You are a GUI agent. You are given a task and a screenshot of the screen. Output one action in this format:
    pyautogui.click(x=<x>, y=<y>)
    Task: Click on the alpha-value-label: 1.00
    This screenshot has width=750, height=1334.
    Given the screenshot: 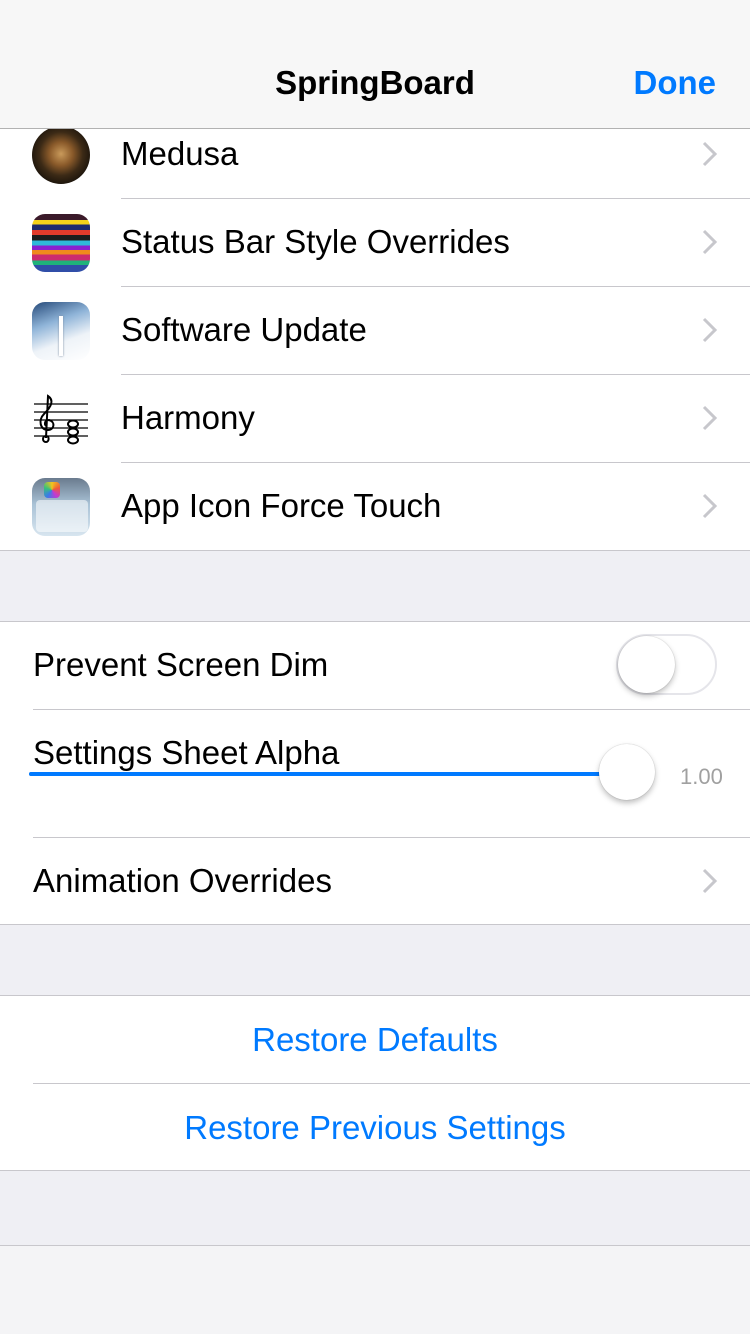 What is the action you would take?
    pyautogui.click(x=701, y=776)
    